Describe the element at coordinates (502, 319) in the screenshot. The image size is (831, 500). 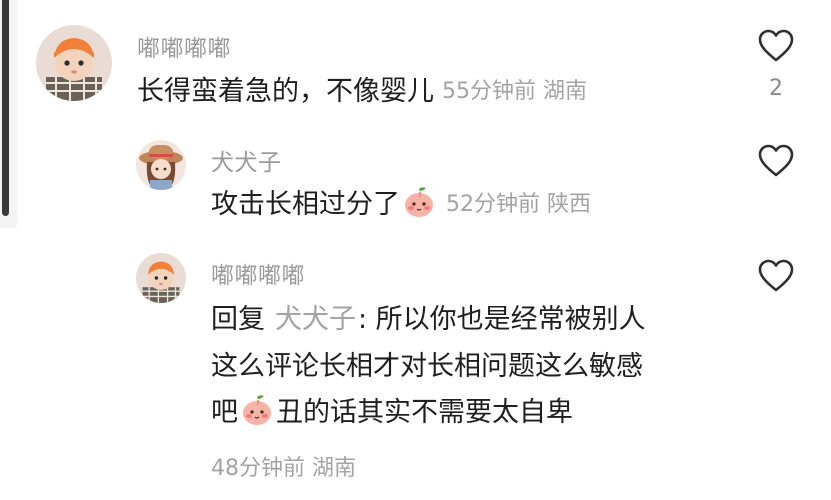
I see `reply-text-line1: : 所以你也是经常被别人` at that location.